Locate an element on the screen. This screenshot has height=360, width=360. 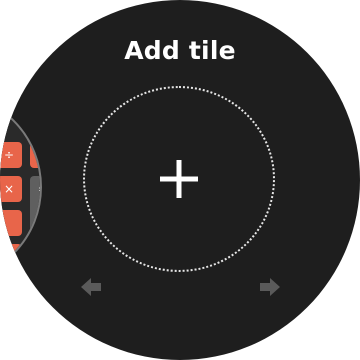
calc-key-minus is located at coordinates (11, 223).